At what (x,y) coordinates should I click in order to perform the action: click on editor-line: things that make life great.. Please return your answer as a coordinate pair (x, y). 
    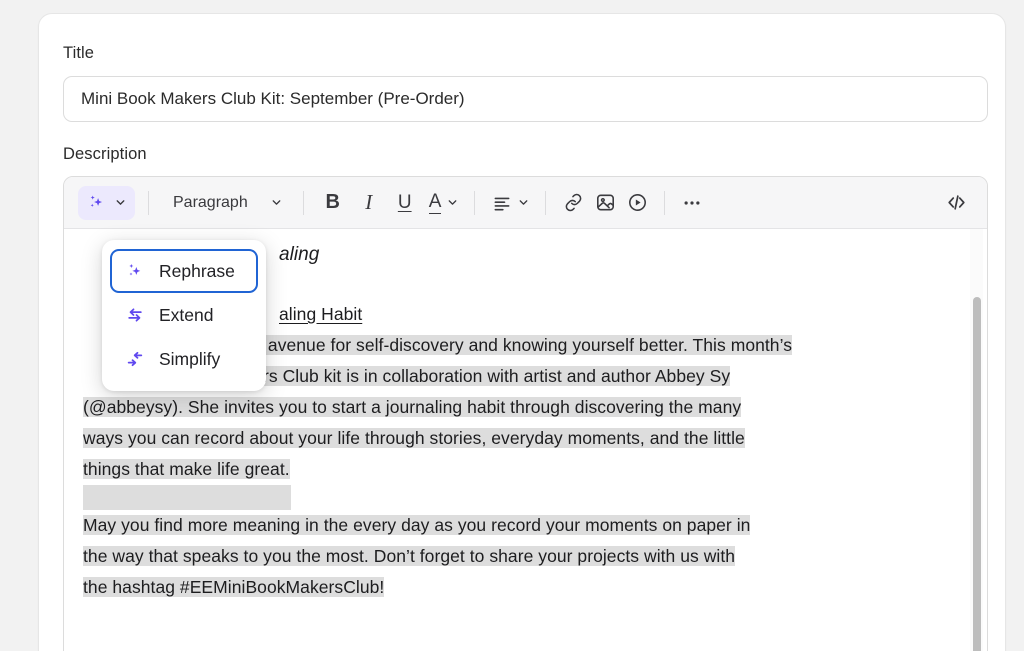
    Looking at the image, I should click on (186, 469).